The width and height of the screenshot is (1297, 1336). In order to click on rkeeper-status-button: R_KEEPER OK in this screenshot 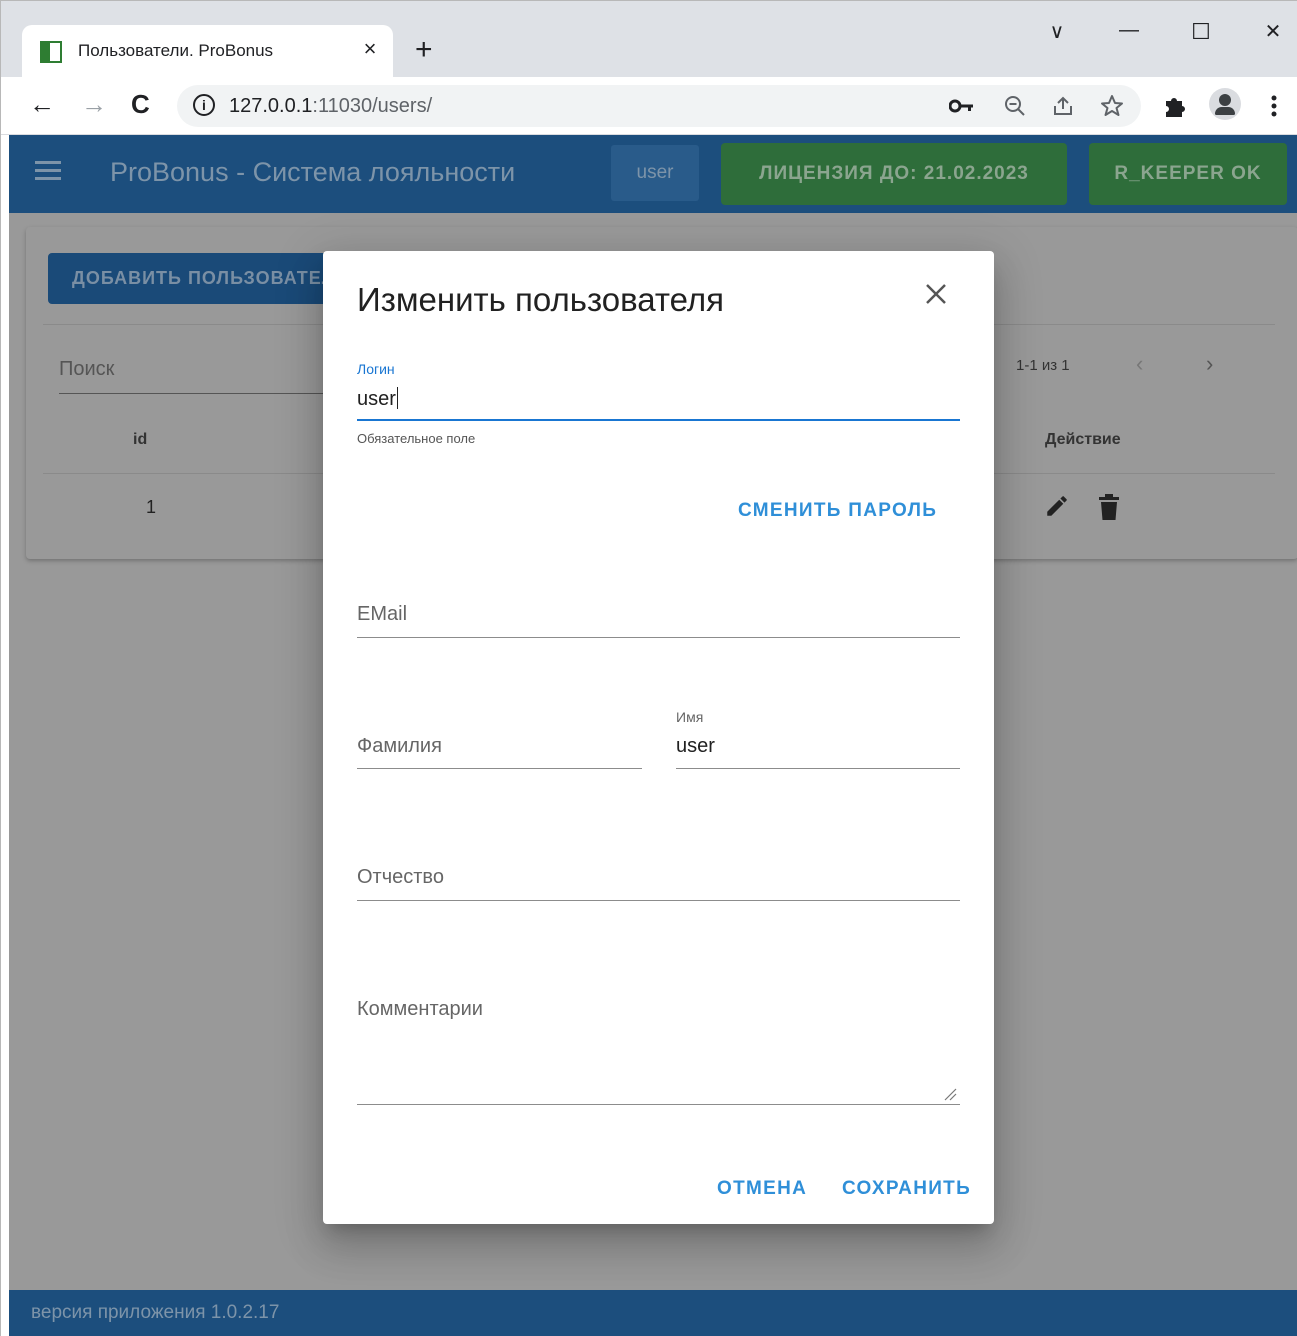, I will do `click(1188, 174)`.